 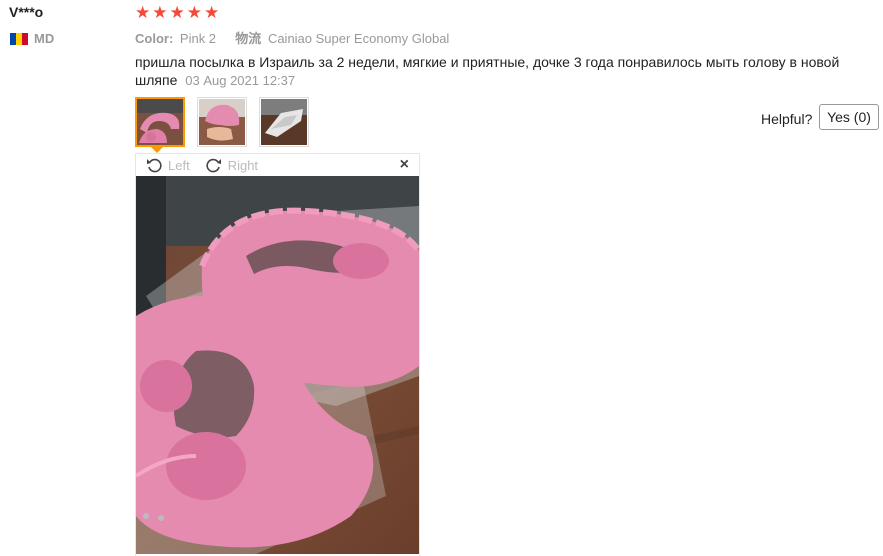 I want to click on user-country: MD, so click(x=32, y=38).